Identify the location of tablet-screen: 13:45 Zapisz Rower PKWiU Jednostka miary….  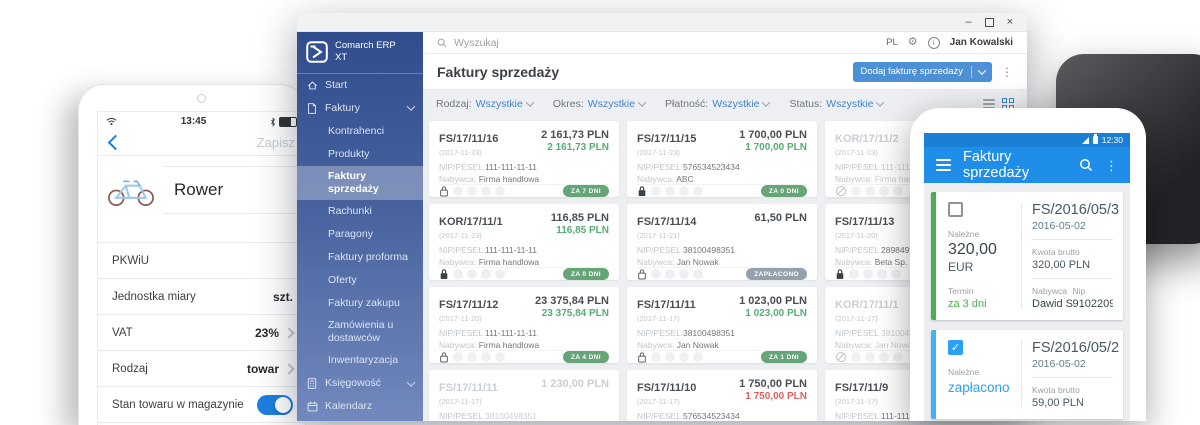
(201, 268).